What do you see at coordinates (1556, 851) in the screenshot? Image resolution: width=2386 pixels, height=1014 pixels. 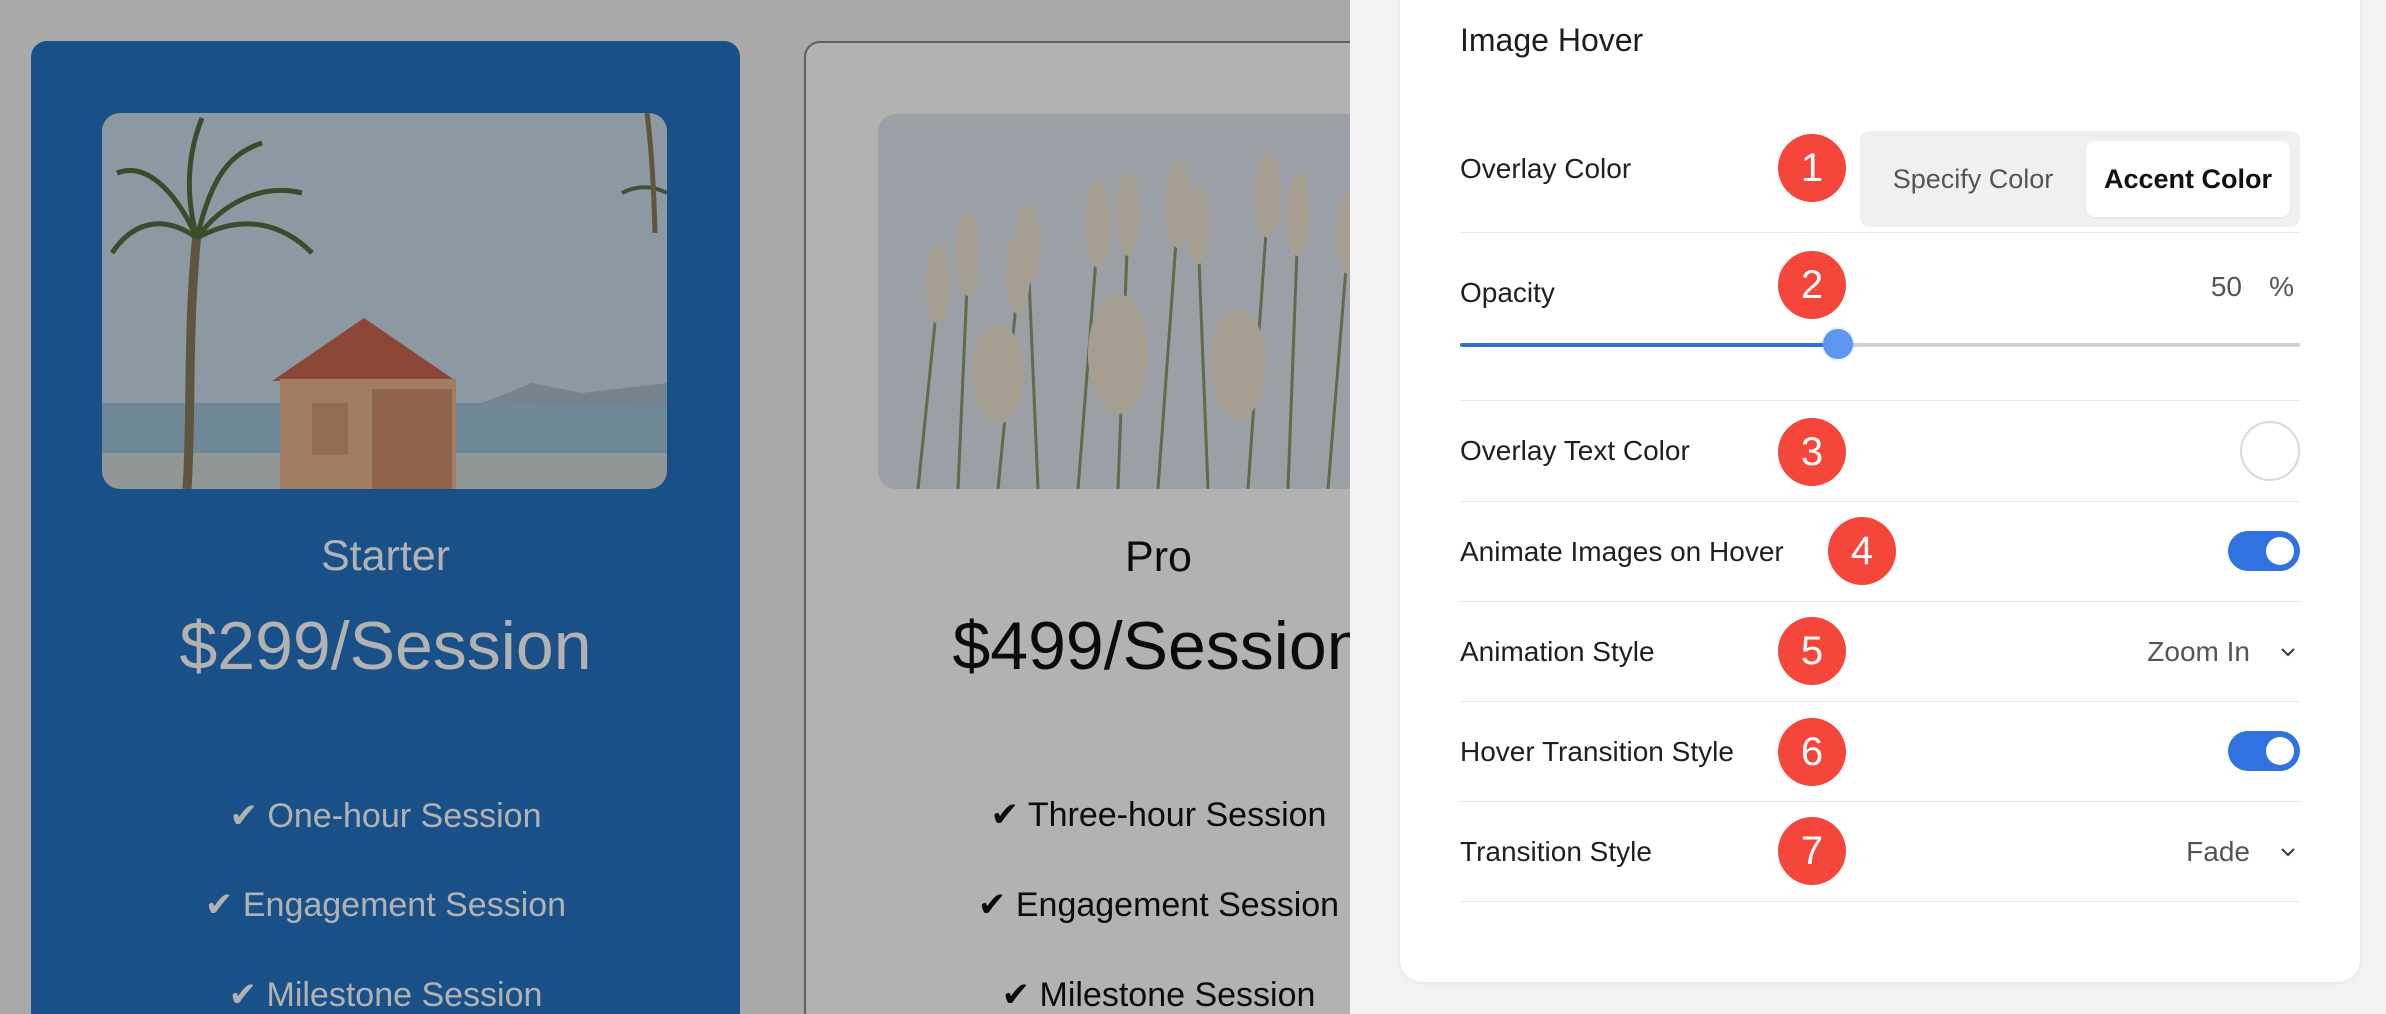 I see `transition-style-label: Transition Style` at bounding box center [1556, 851].